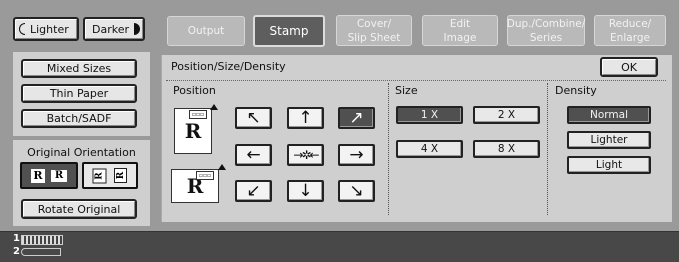 Image resolution: width=679 pixels, height=262 pixels. I want to click on tab-cover-line2: Slip Sheet, so click(374, 37).